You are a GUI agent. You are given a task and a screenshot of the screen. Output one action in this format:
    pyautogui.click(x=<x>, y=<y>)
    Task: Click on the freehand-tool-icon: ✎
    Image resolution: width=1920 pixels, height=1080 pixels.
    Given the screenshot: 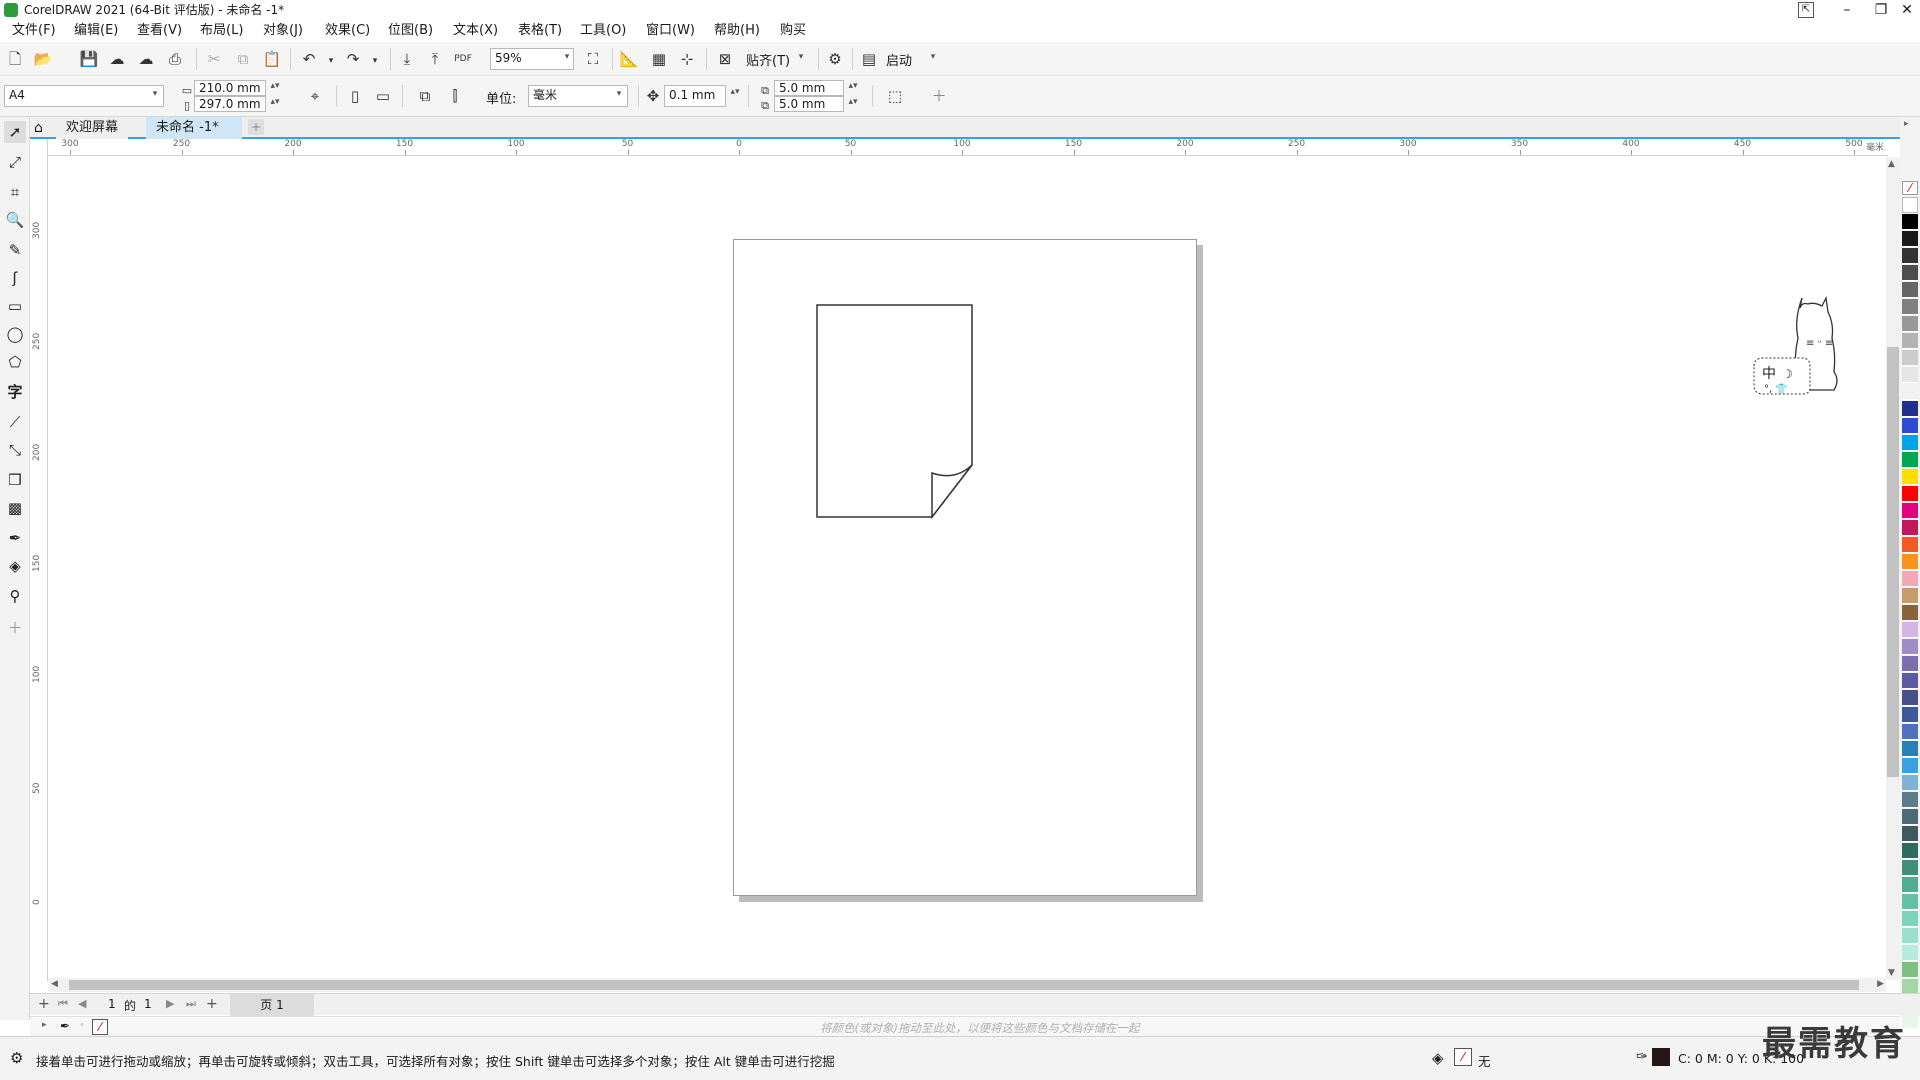 What is the action you would take?
    pyautogui.click(x=15, y=250)
    